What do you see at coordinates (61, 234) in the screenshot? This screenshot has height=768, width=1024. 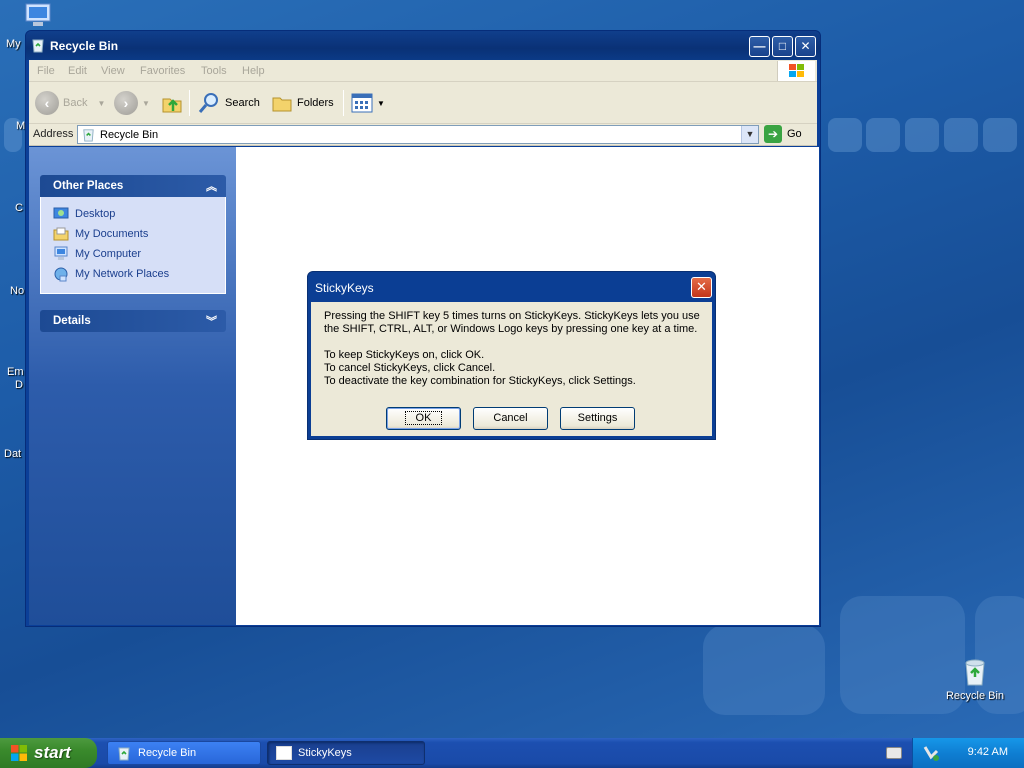 I see `my-documents-icon` at bounding box center [61, 234].